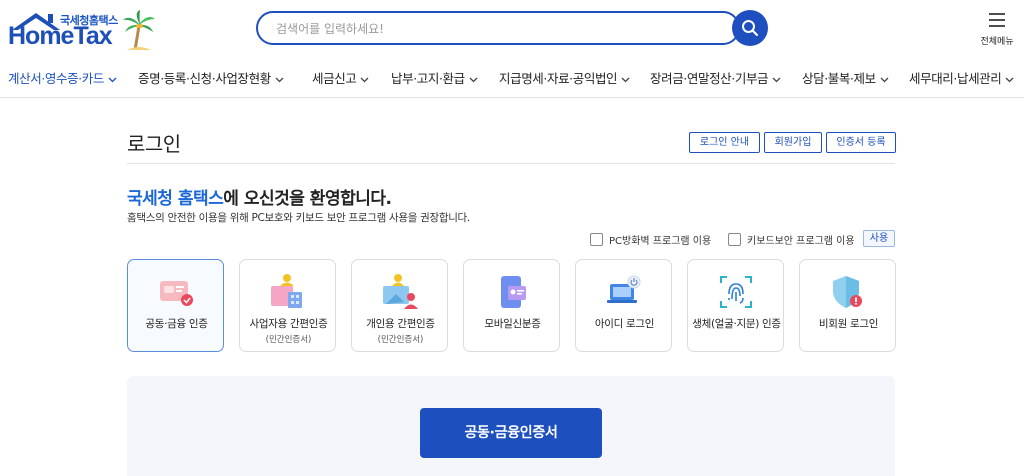 The image size is (1024, 476). I want to click on header: 국세청홈택스 HomeTax 전체메뉴, so click(512, 29).